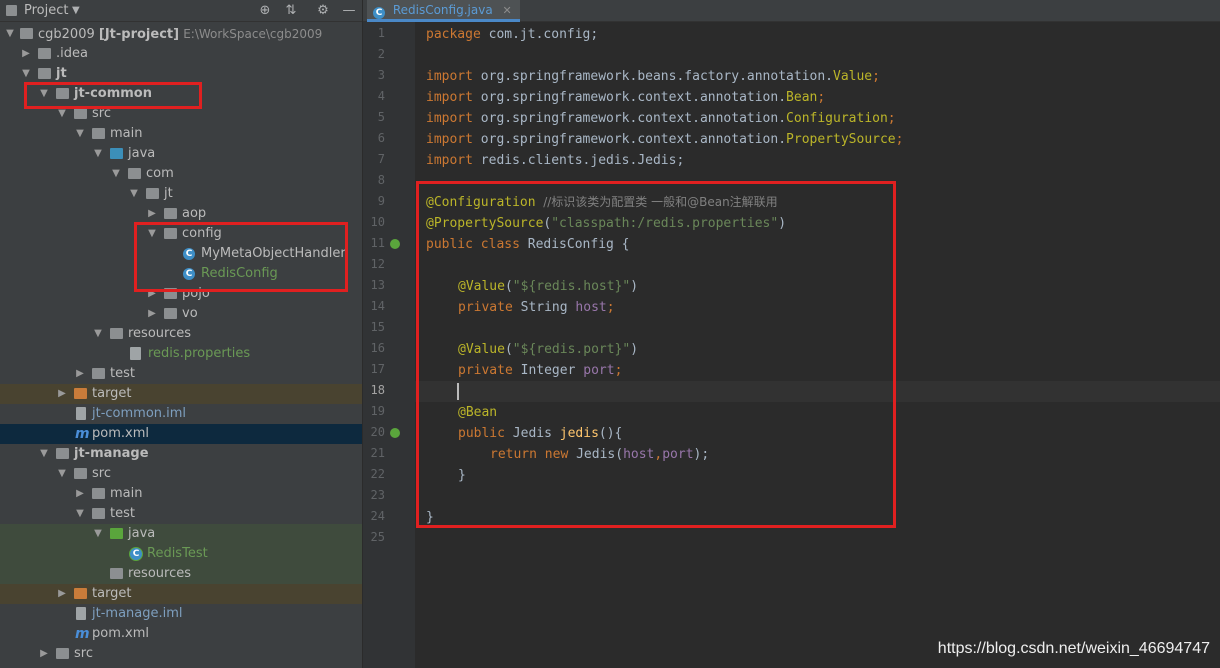  Describe the element at coordinates (181, 274) in the screenshot. I see `tree-item-redisconfig: C RedisConfig` at that location.